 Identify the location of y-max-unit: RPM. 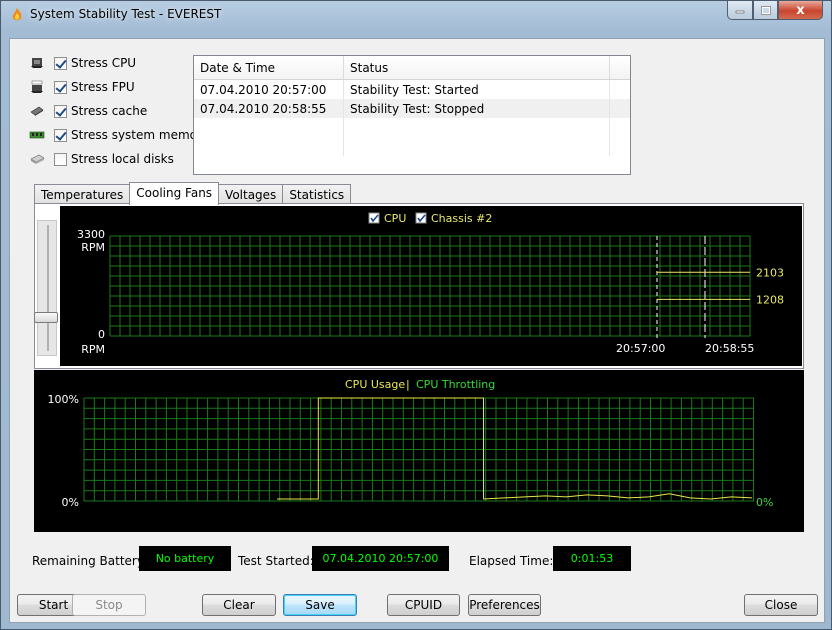
(93, 247).